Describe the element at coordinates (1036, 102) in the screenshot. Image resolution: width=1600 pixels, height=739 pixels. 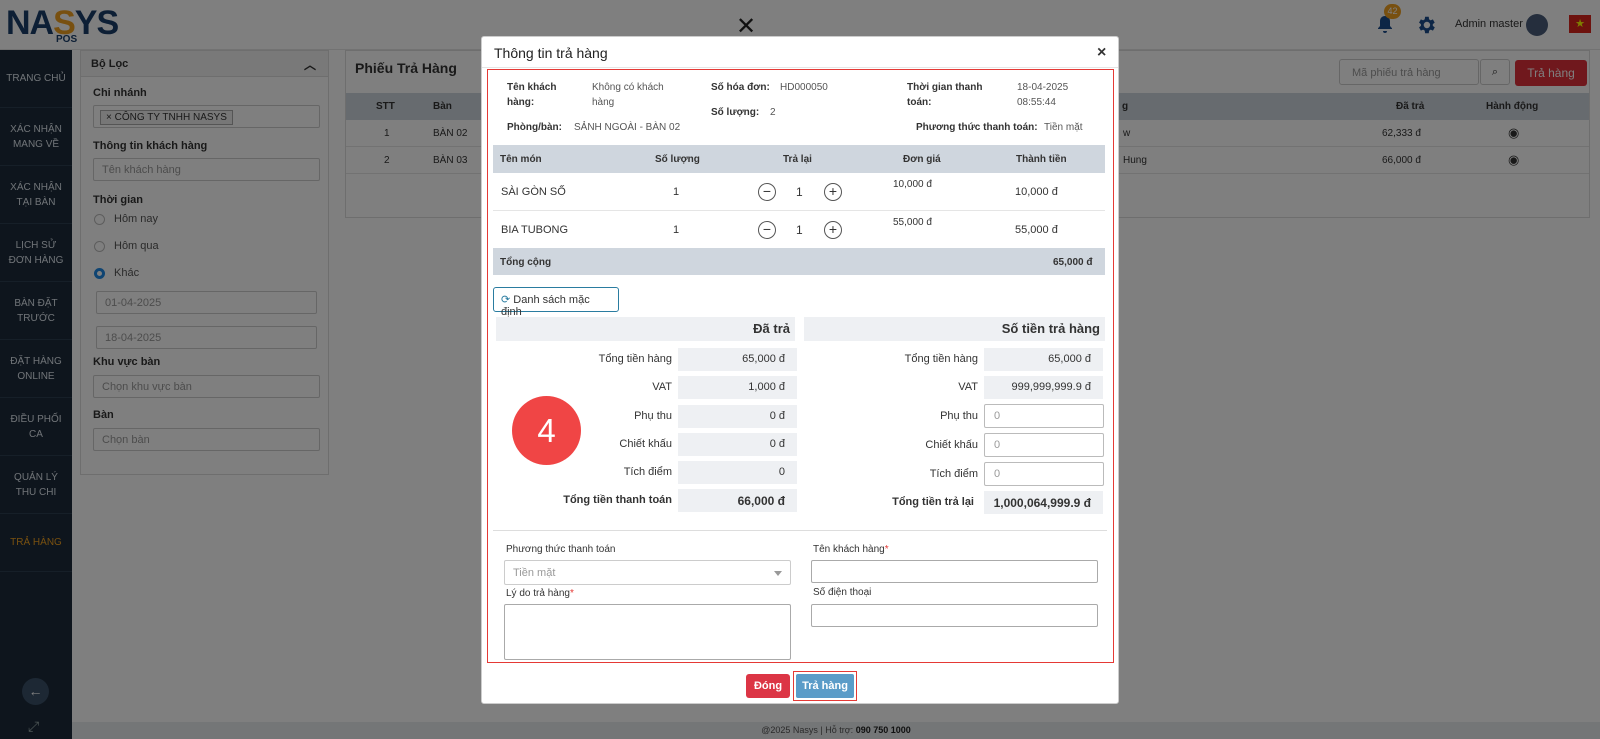
I see `payment-time-value: 08:55:44` at that location.